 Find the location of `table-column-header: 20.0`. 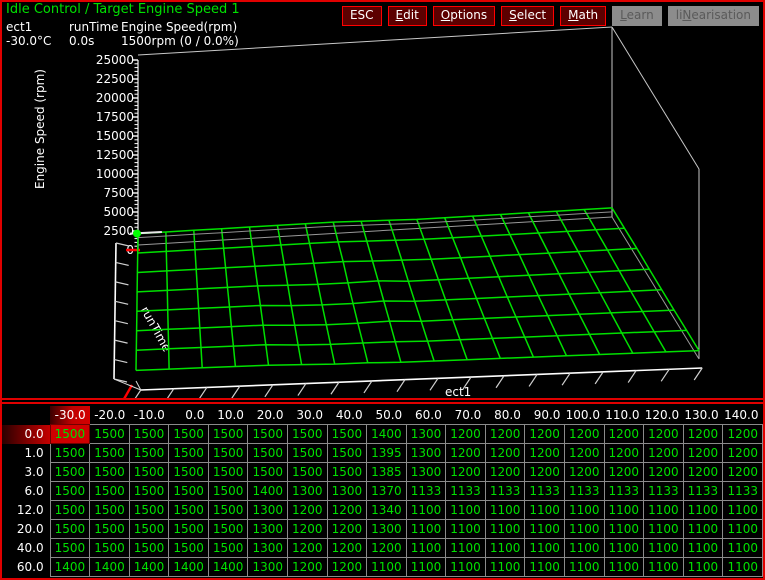

table-column-header: 20.0 is located at coordinates (267, 415).